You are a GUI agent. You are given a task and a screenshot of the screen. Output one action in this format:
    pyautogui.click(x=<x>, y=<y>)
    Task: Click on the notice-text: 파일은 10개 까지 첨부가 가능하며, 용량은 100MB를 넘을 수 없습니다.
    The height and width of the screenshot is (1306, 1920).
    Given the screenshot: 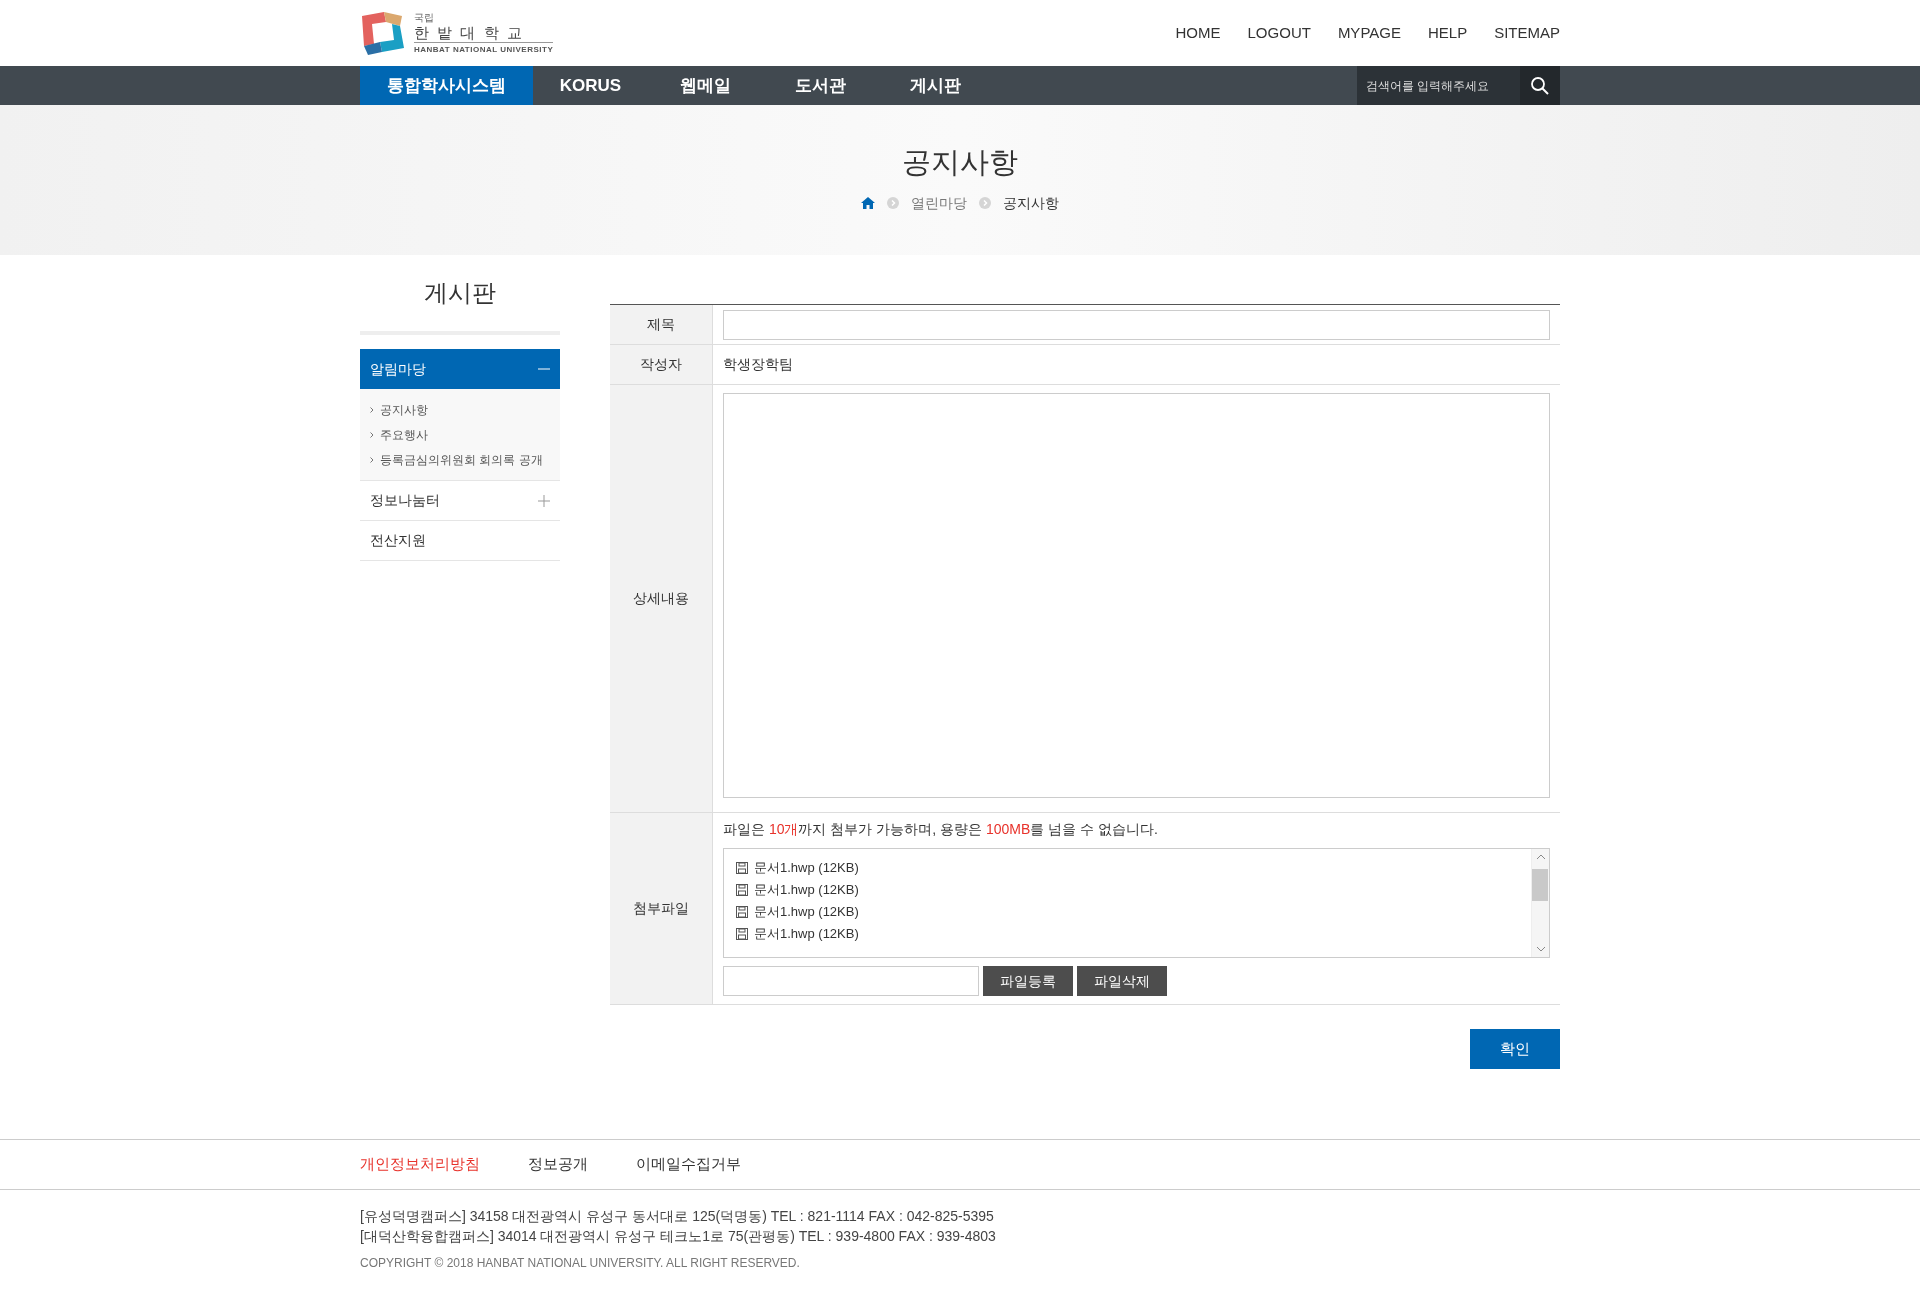 What is the action you would take?
    pyautogui.click(x=941, y=829)
    